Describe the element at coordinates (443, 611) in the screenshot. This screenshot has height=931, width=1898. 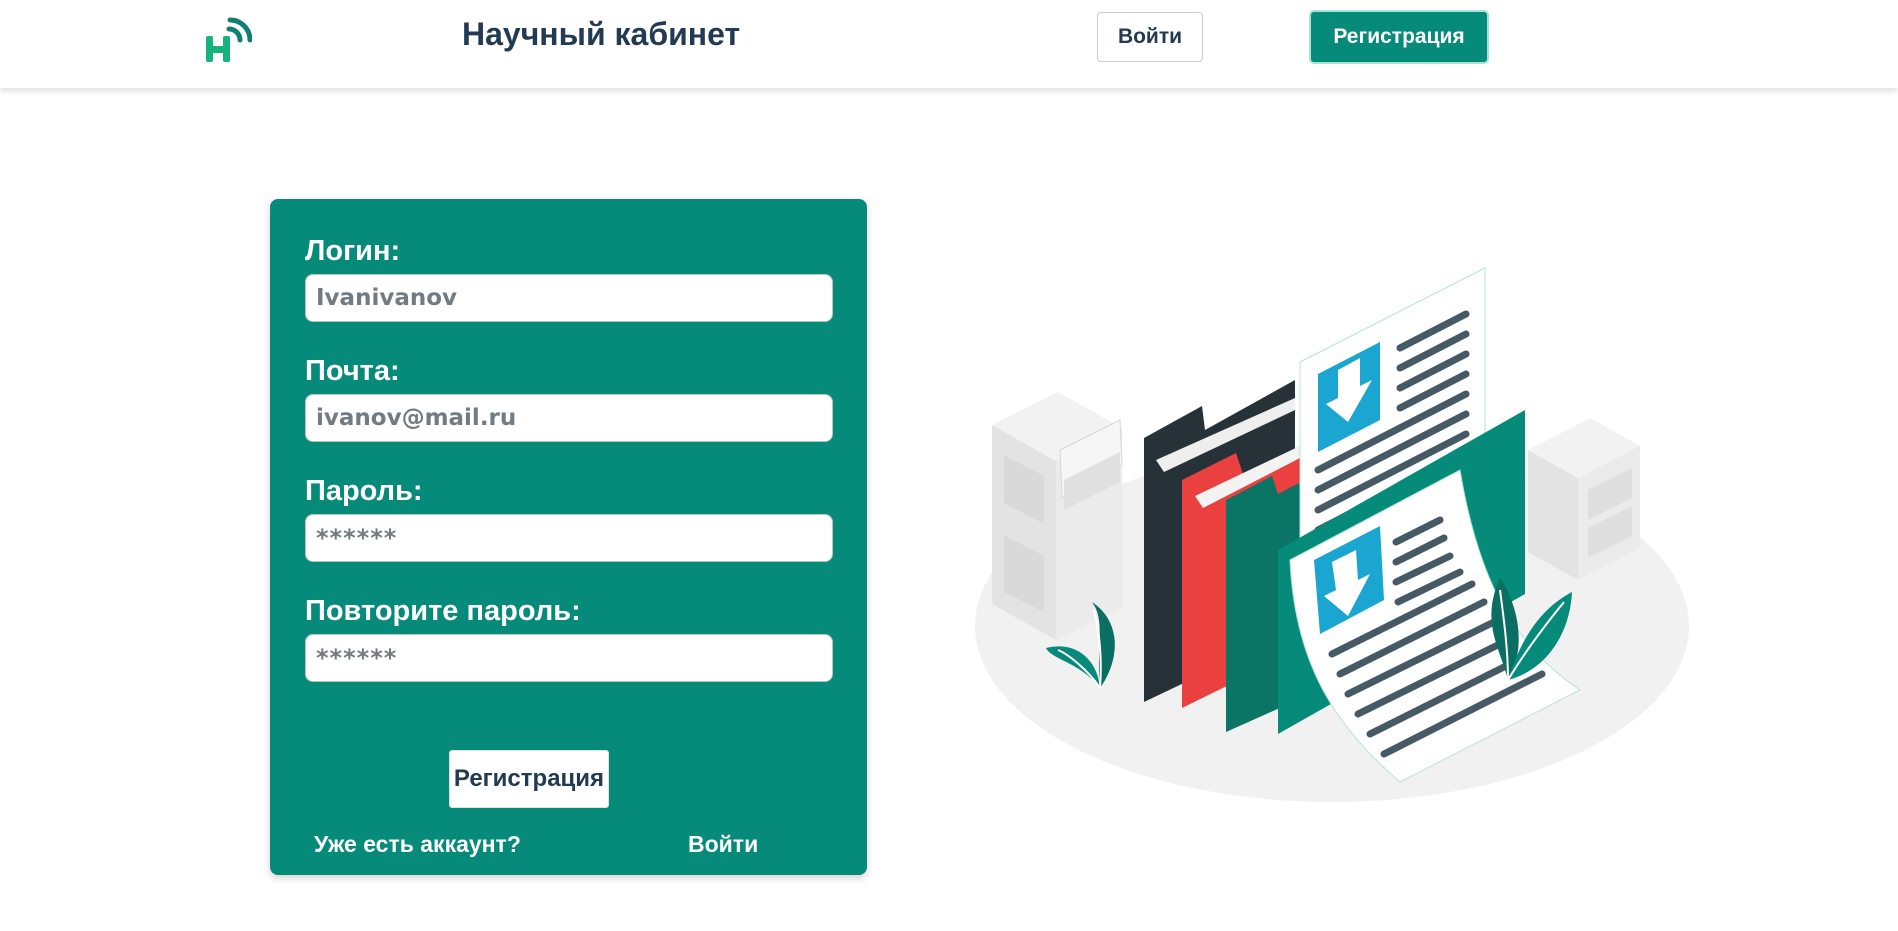
I see `password-repeat-label: Повторите пароль:` at that location.